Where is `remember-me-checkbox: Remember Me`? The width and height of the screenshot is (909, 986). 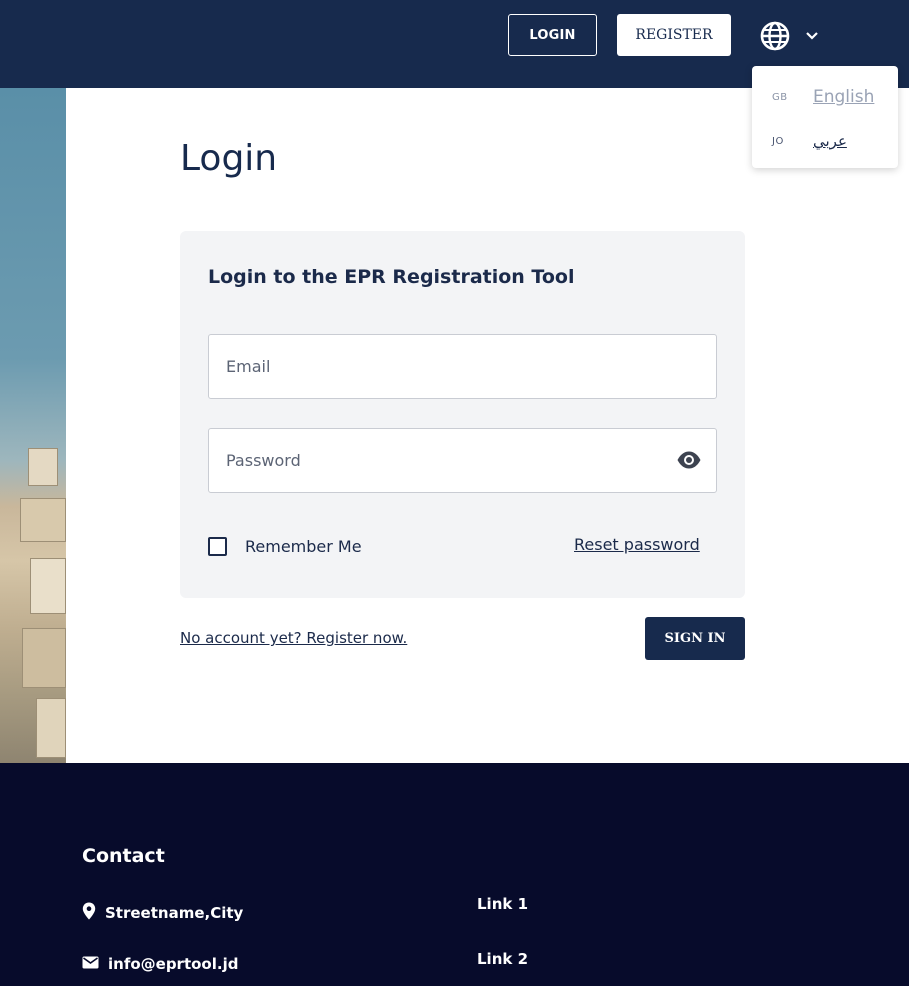 remember-me-checkbox: Remember Me is located at coordinates (285, 546).